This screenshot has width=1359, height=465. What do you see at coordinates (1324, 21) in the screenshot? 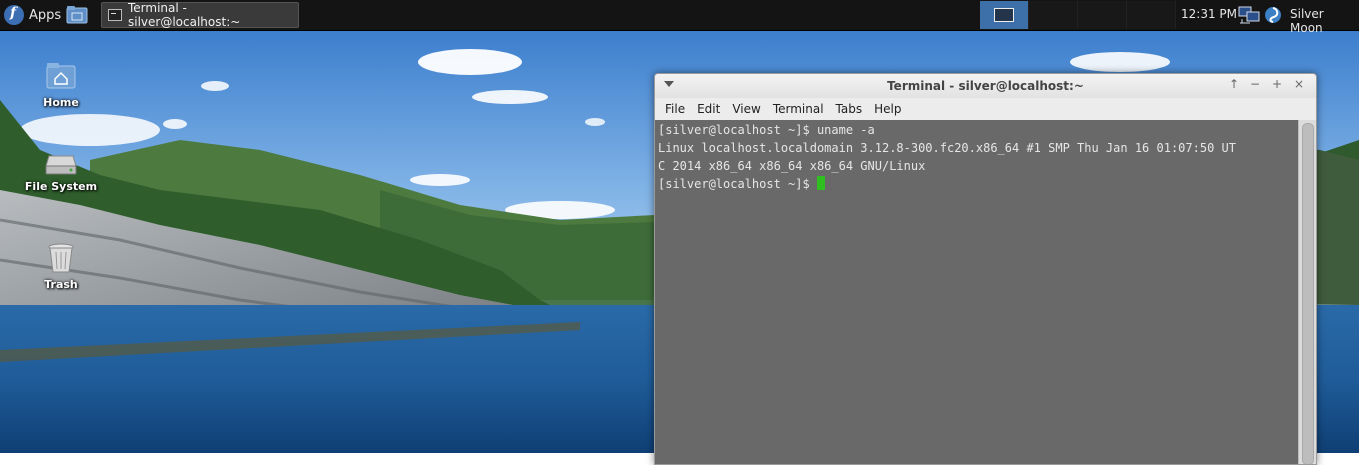
I see `user-name: Silver Moon` at bounding box center [1324, 21].